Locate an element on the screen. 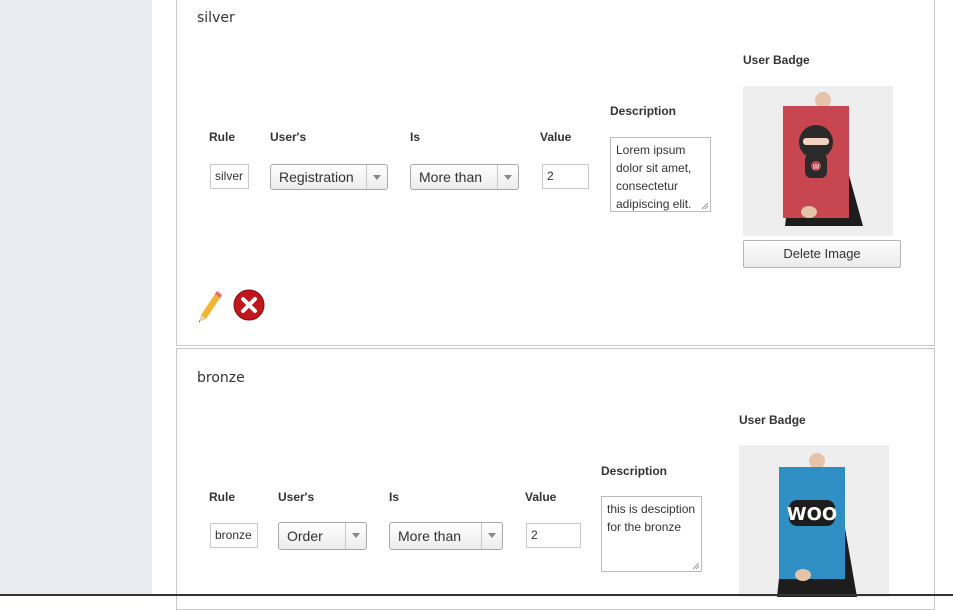 The image size is (953, 610). user-badge-image: WOO is located at coordinates (814, 521).